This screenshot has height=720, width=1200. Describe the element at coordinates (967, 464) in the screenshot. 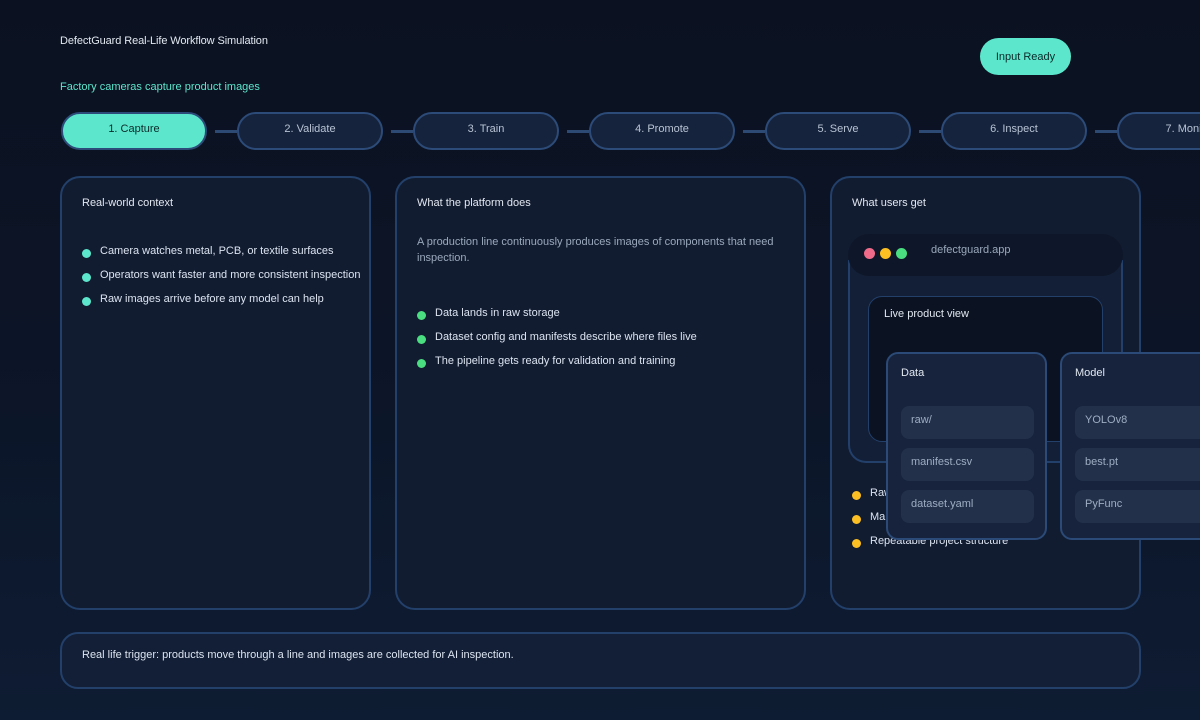

I see `data-item-manifest: manifest.csv` at that location.